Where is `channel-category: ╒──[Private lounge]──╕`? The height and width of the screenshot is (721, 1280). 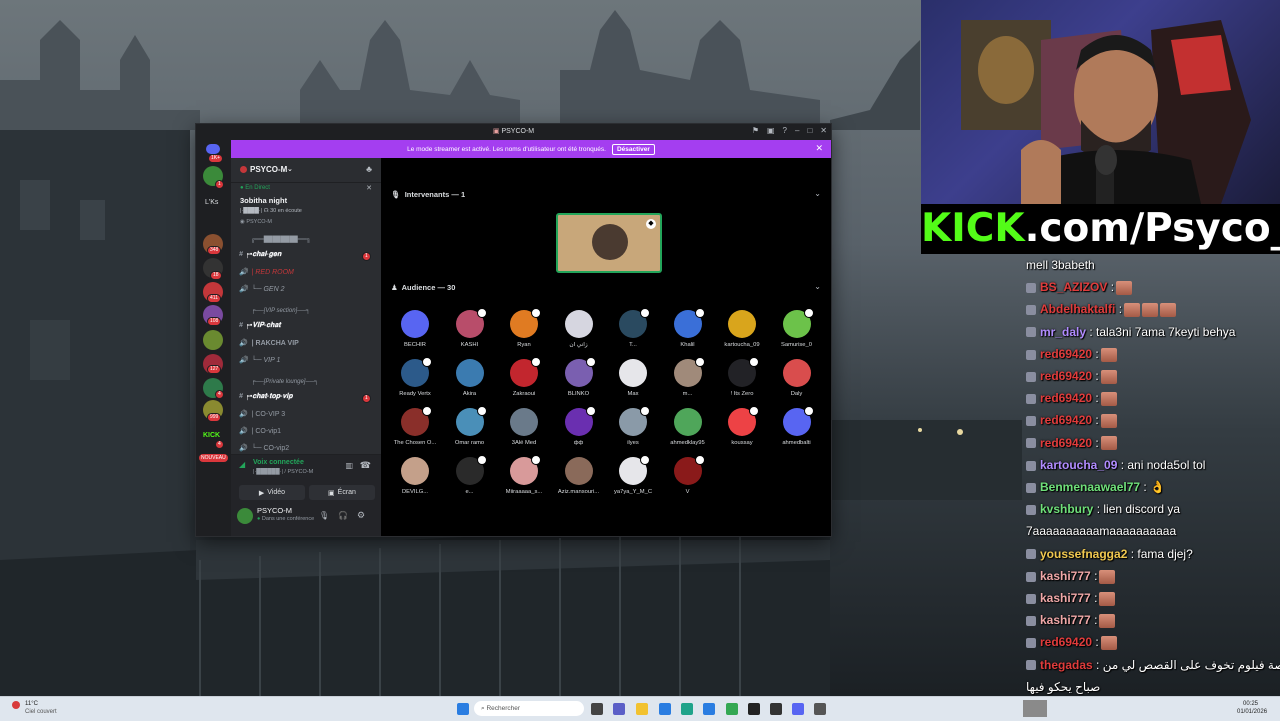
channel-category: ╒──[Private lounge]──╕ is located at coordinates (284, 382).